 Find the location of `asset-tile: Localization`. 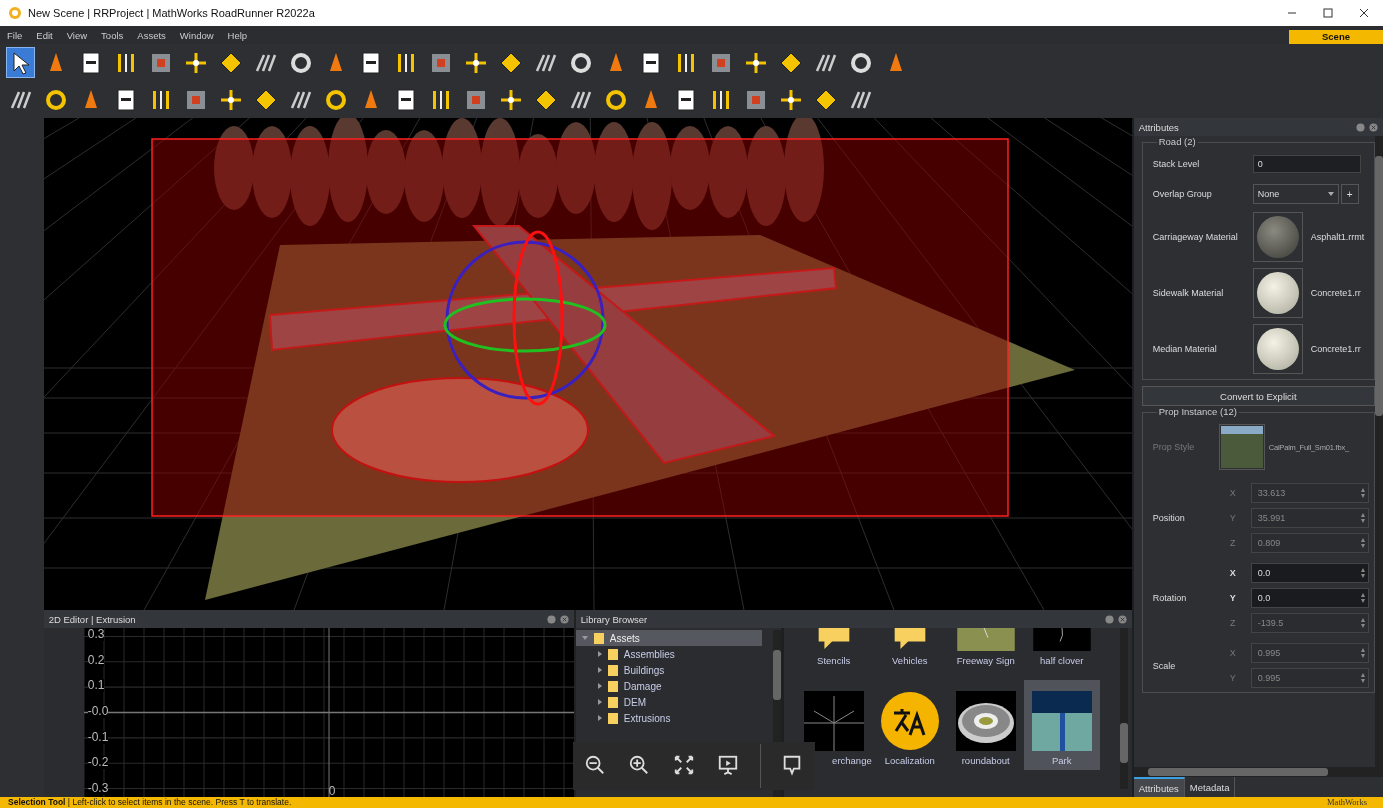

asset-tile: Localization is located at coordinates (909, 725).